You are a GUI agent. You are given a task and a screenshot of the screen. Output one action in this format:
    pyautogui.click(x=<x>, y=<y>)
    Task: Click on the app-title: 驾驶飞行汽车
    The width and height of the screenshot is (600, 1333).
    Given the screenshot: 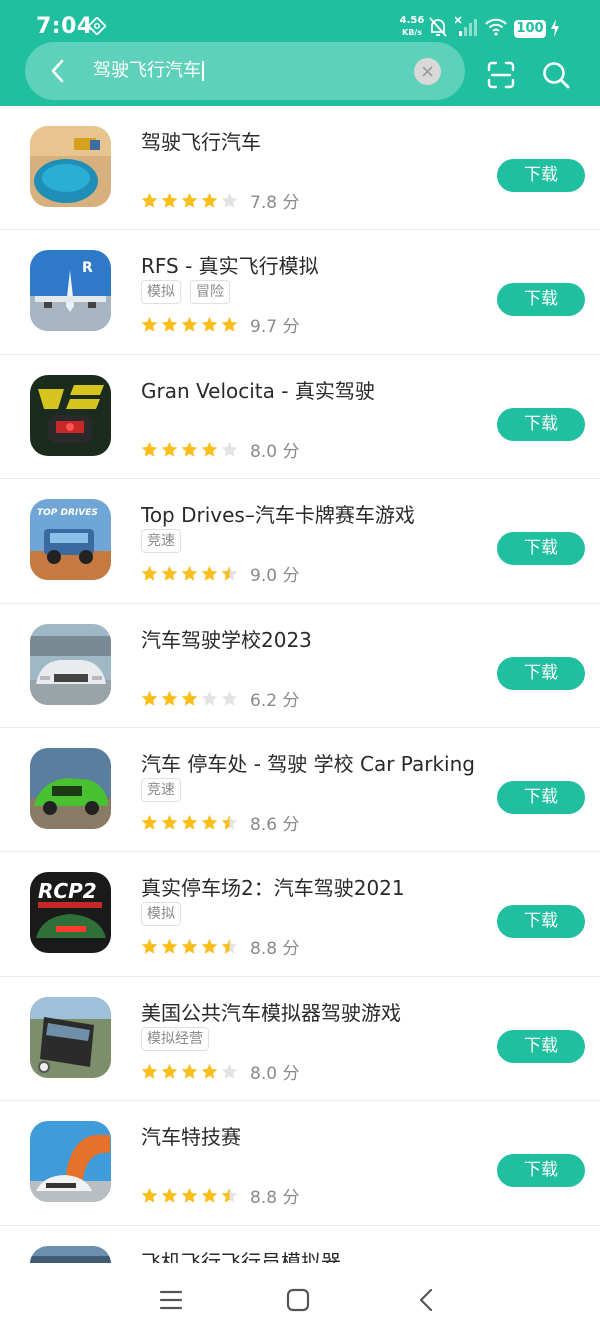 What is the action you would take?
    pyautogui.click(x=201, y=140)
    